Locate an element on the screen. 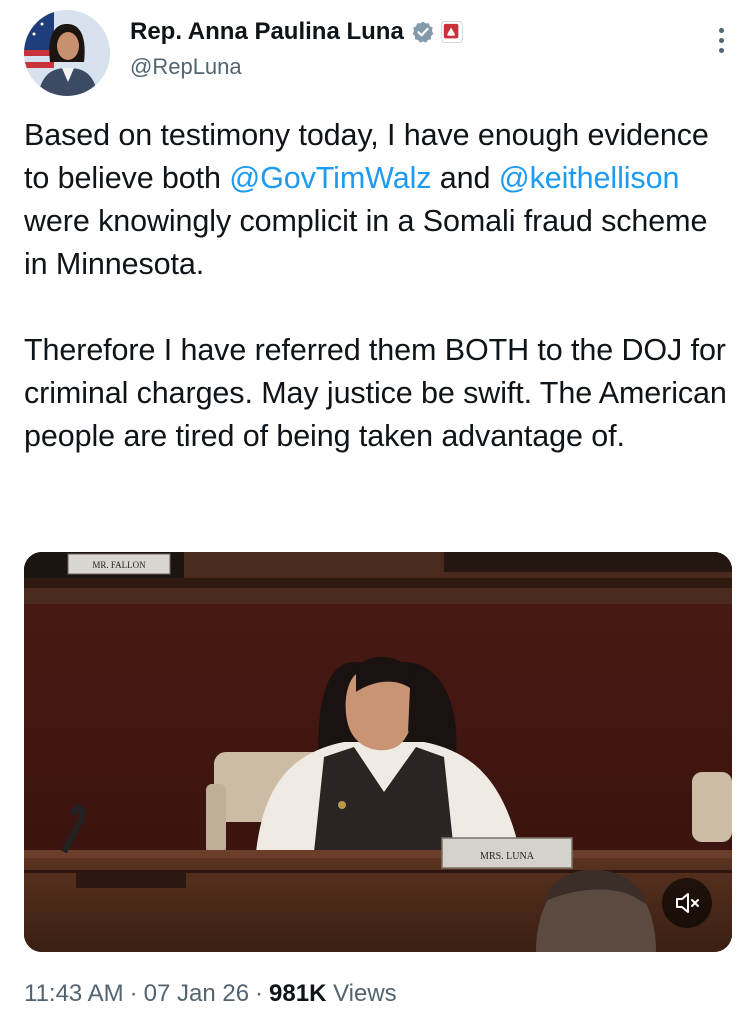  tweet-header: Rep. Anna Paulina Luna @RepLuna is located at coordinates (378, 55).